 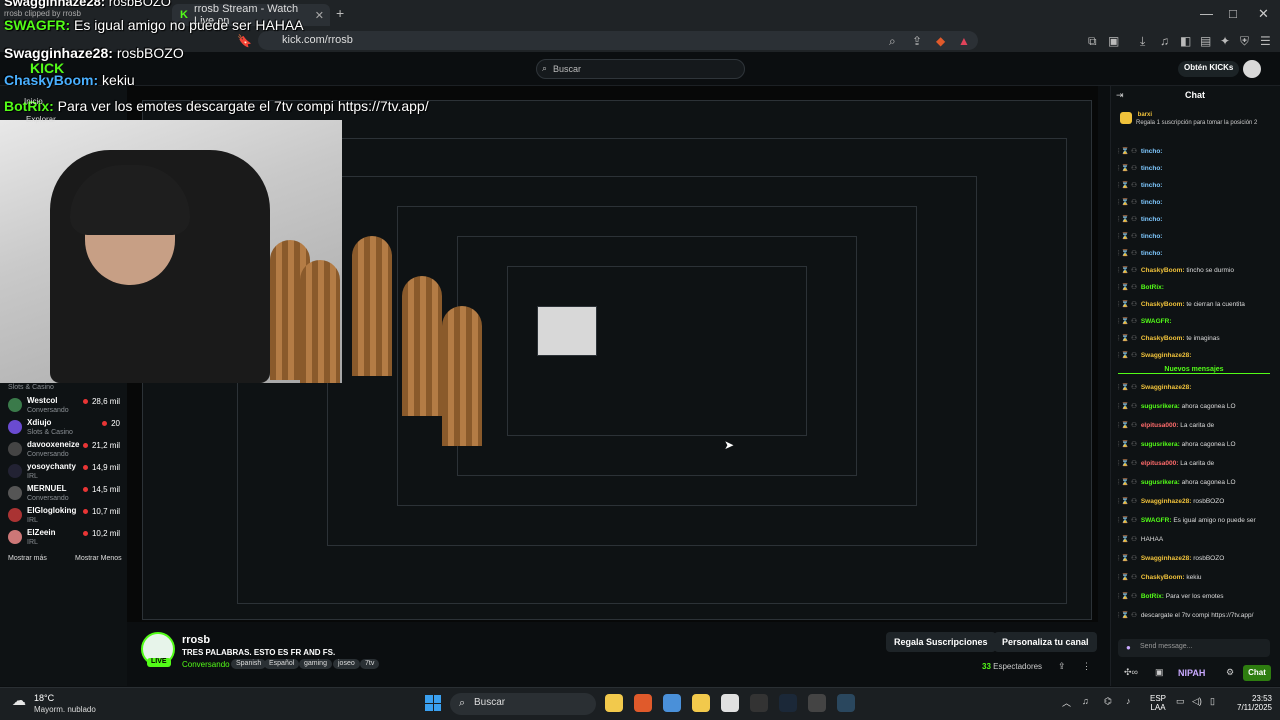 What do you see at coordinates (892, 41) in the screenshot?
I see `zoom-icon: ⌕` at bounding box center [892, 41].